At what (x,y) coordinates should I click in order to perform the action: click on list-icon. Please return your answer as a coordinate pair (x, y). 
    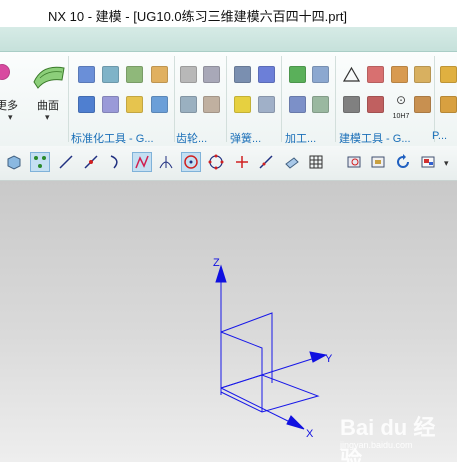
    Looking at the image, I should click on (351, 104).